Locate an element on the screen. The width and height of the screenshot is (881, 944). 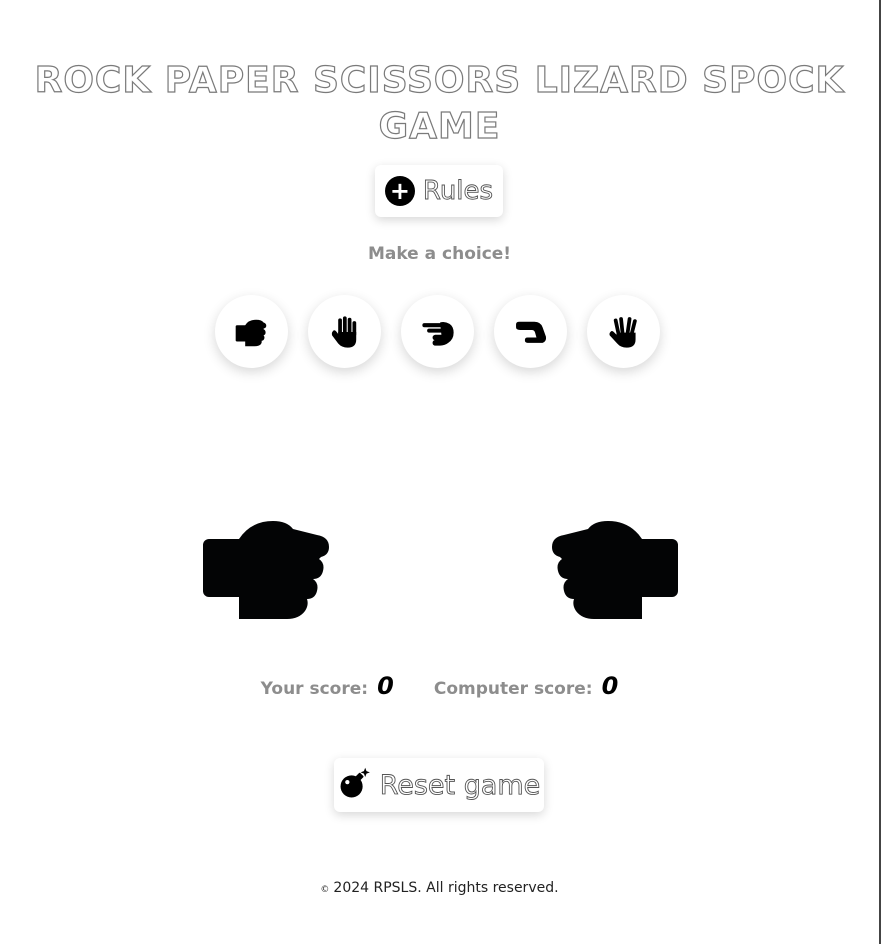
spock-hand-icon is located at coordinates (622, 332).